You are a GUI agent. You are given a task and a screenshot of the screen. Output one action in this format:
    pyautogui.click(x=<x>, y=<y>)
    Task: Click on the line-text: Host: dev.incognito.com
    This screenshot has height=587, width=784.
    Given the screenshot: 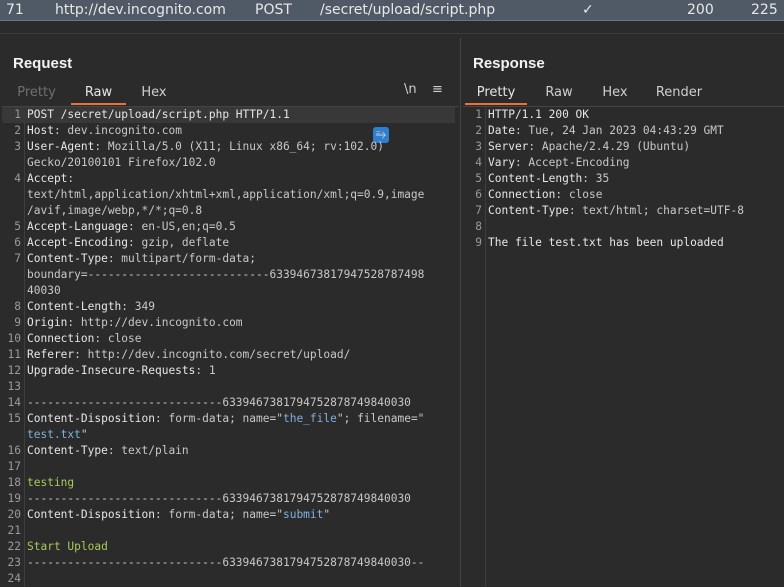 What is the action you would take?
    pyautogui.click(x=104, y=131)
    